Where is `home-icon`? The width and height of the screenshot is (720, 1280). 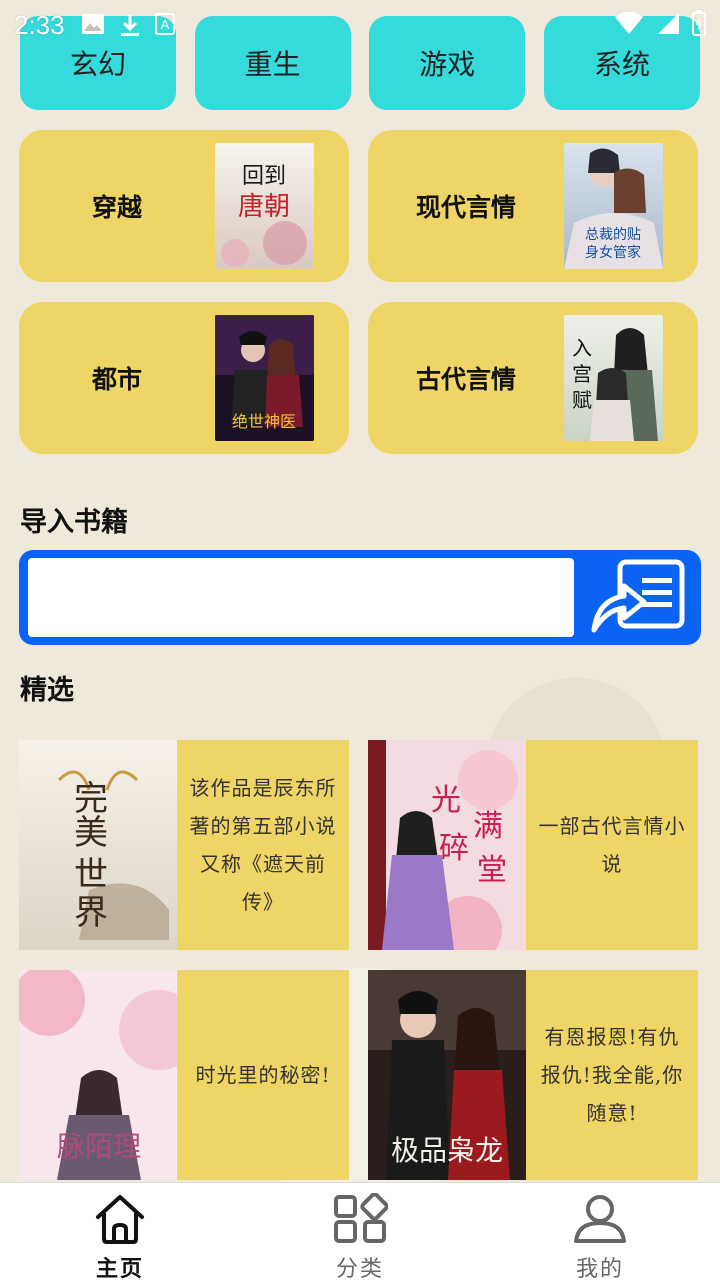 home-icon is located at coordinates (120, 1221).